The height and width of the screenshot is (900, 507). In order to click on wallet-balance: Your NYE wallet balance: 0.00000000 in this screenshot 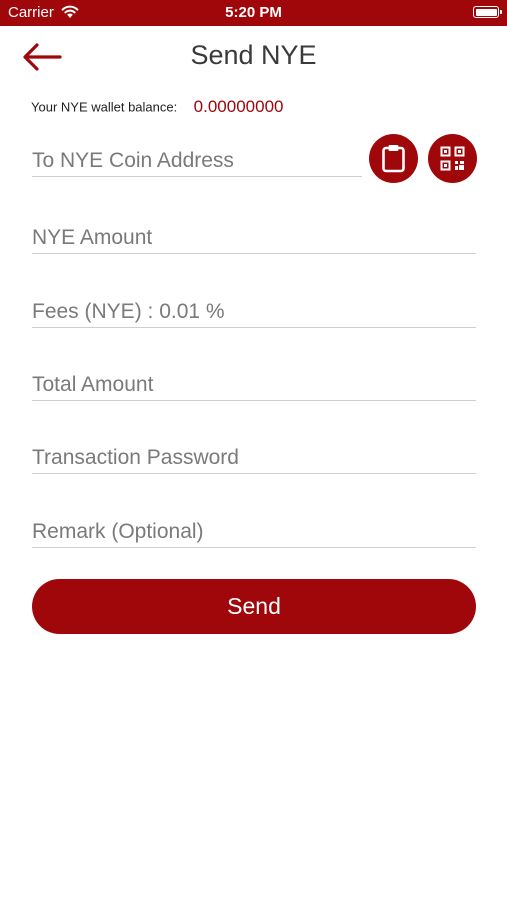, I will do `click(157, 107)`.